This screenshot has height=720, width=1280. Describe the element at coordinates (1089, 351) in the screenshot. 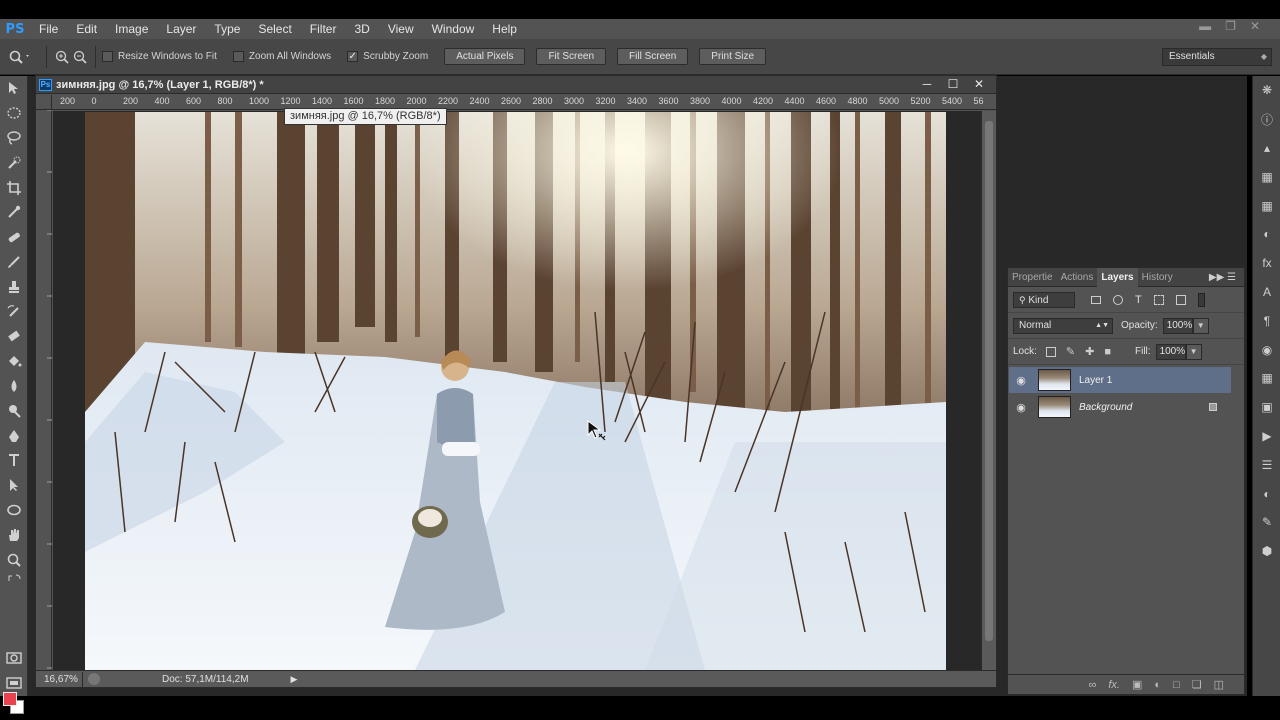

I see `lock-position-icon: ✚` at that location.